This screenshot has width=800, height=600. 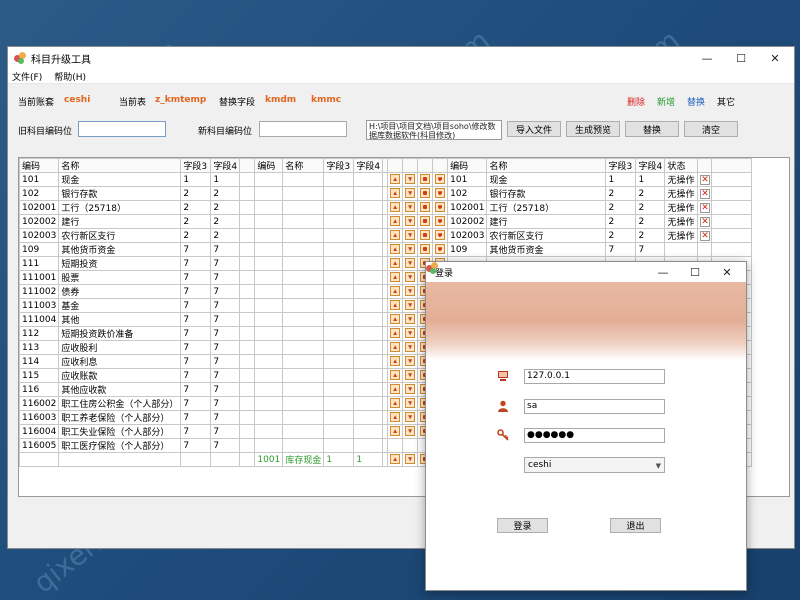 I want to click on cell: 无操作, so click(x=681, y=221).